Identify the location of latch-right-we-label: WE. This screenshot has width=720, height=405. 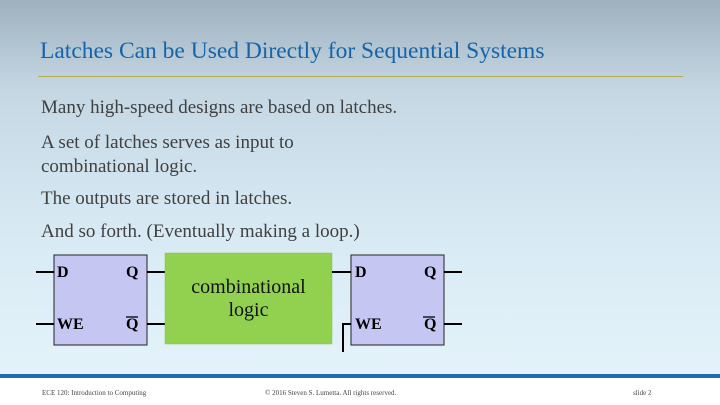
(368, 324).